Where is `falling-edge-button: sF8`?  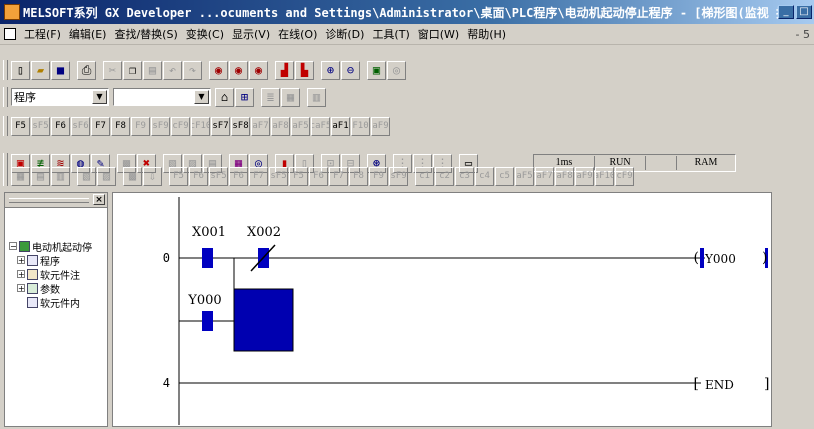 falling-edge-button: sF8 is located at coordinates (240, 126).